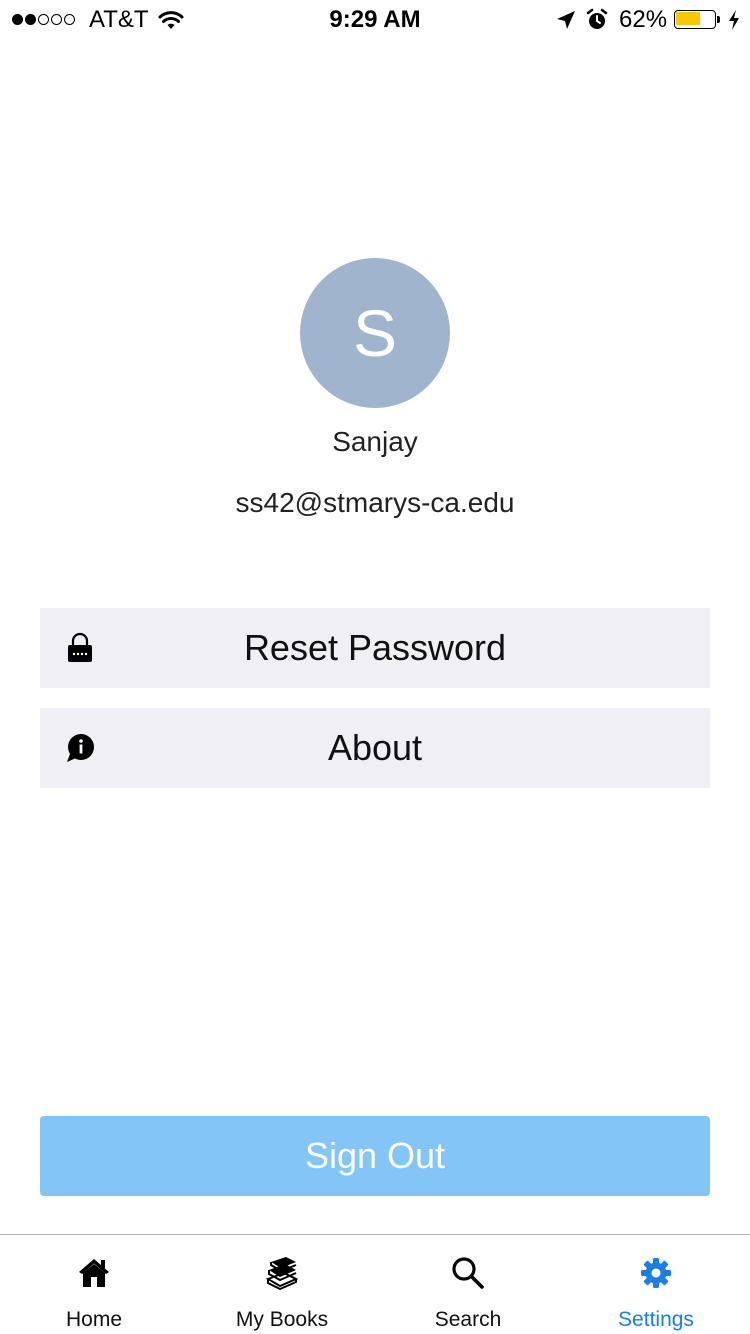  What do you see at coordinates (94, 1273) in the screenshot?
I see `home-icon` at bounding box center [94, 1273].